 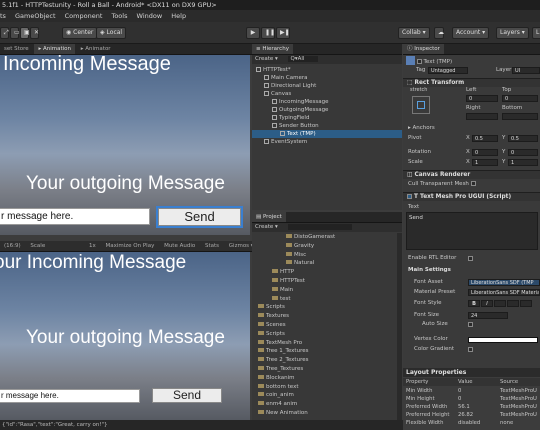 I want to click on hierarchy-row: Main Camera, so click(x=327, y=78).